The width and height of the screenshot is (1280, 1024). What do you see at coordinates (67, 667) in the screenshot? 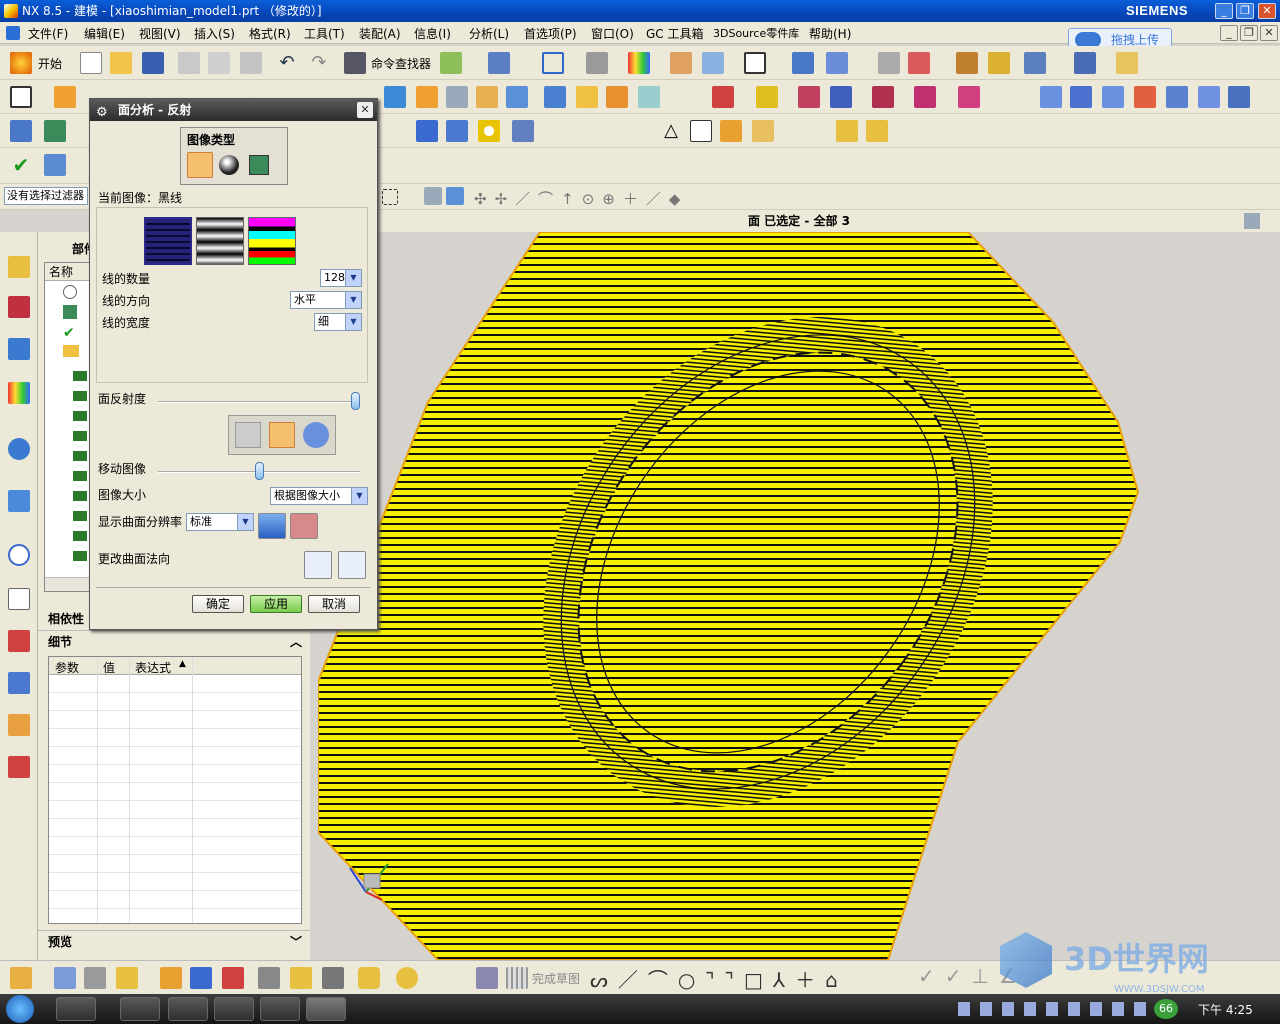
I see `col-param: 参数` at bounding box center [67, 667].